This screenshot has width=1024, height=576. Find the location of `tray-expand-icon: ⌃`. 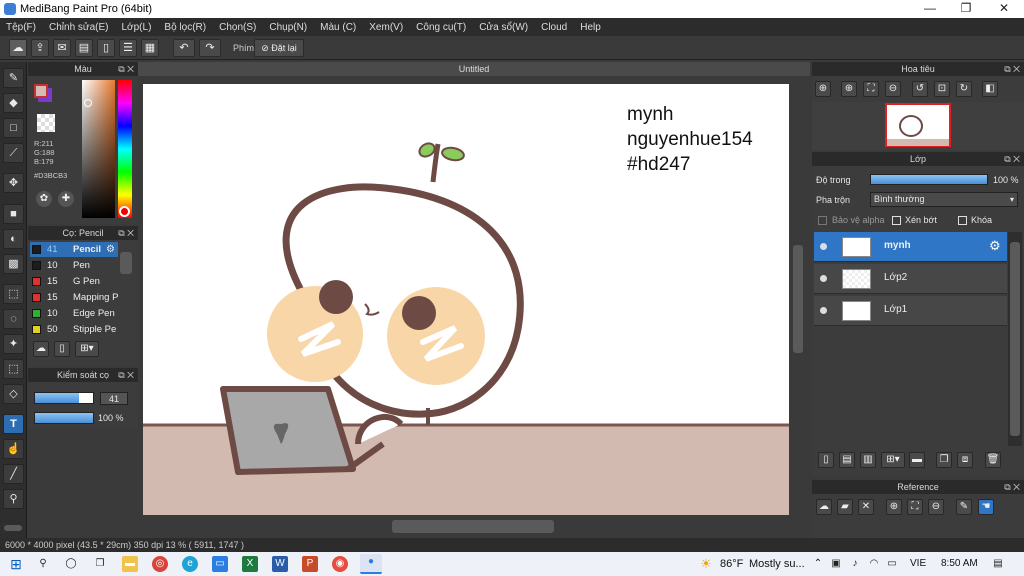

tray-expand-icon: ⌃ is located at coordinates (818, 564).